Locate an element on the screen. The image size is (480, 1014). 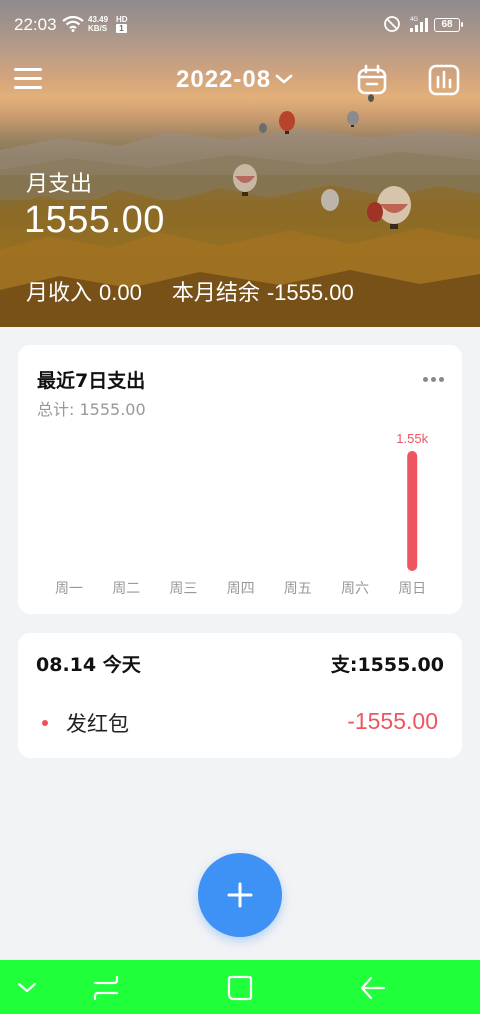
menu-icon is located at coordinates (30, 81).